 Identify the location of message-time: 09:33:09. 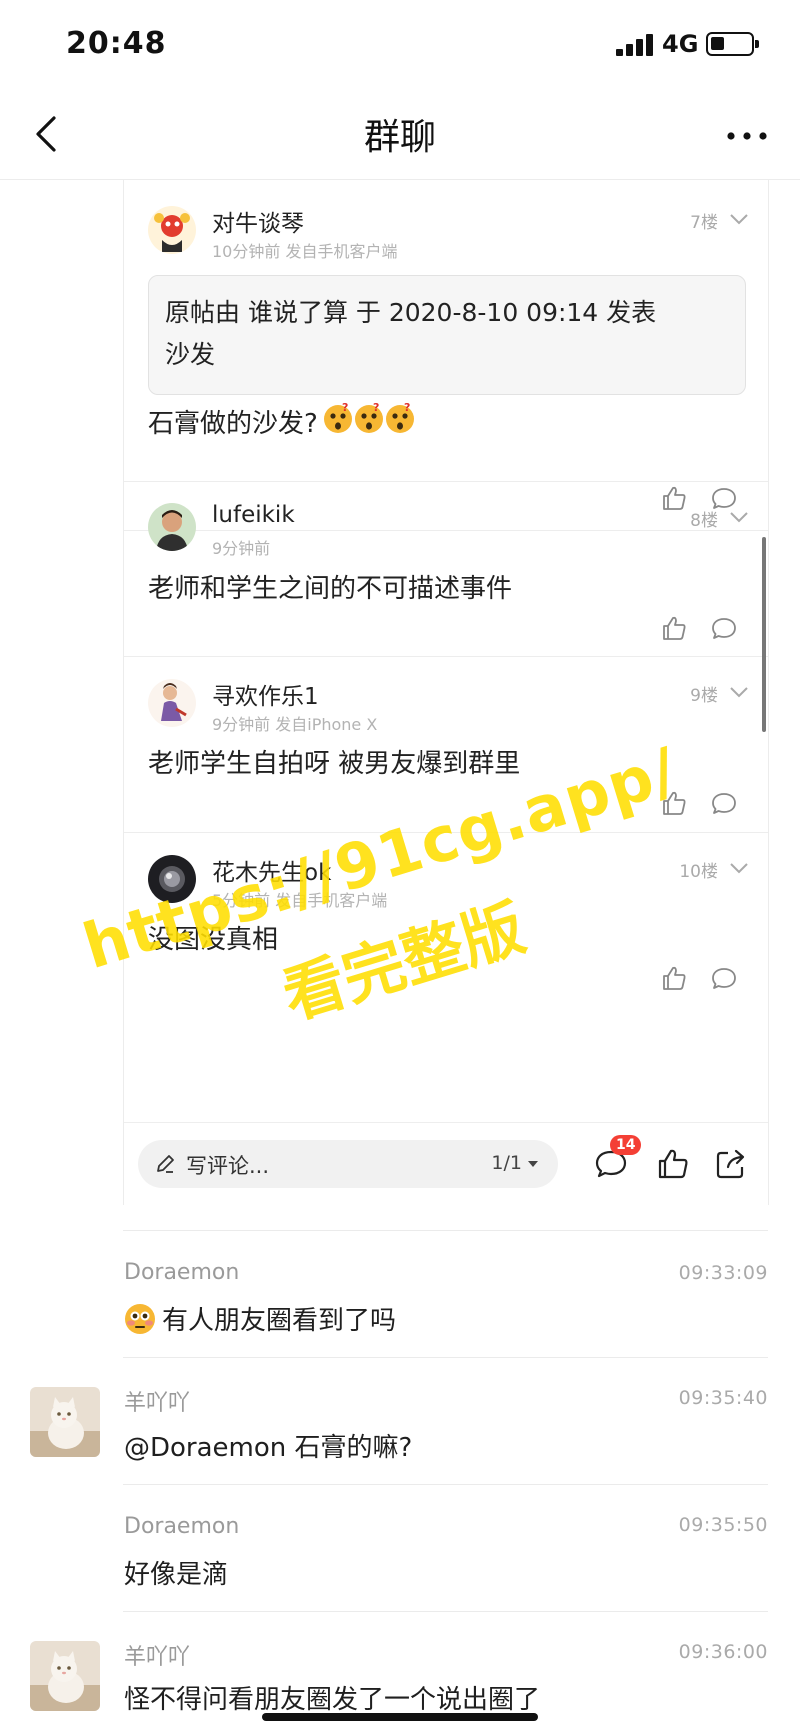
(723, 1273).